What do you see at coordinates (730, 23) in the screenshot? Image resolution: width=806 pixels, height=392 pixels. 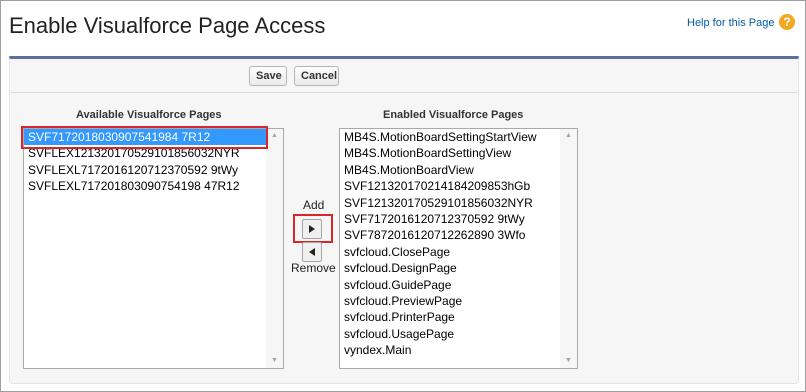 I see `help-link: Help for this Page` at bounding box center [730, 23].